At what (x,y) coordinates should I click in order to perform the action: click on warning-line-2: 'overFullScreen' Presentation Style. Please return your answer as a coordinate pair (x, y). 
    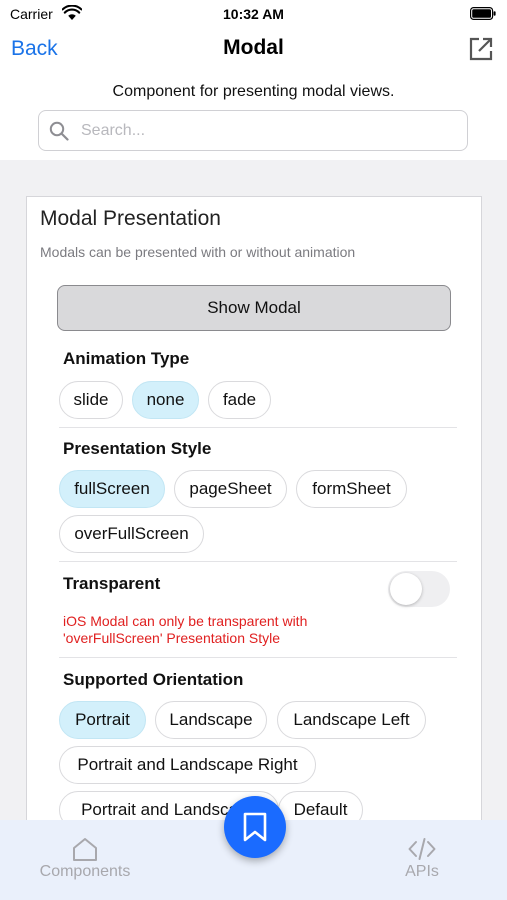
    Looking at the image, I should click on (172, 638).